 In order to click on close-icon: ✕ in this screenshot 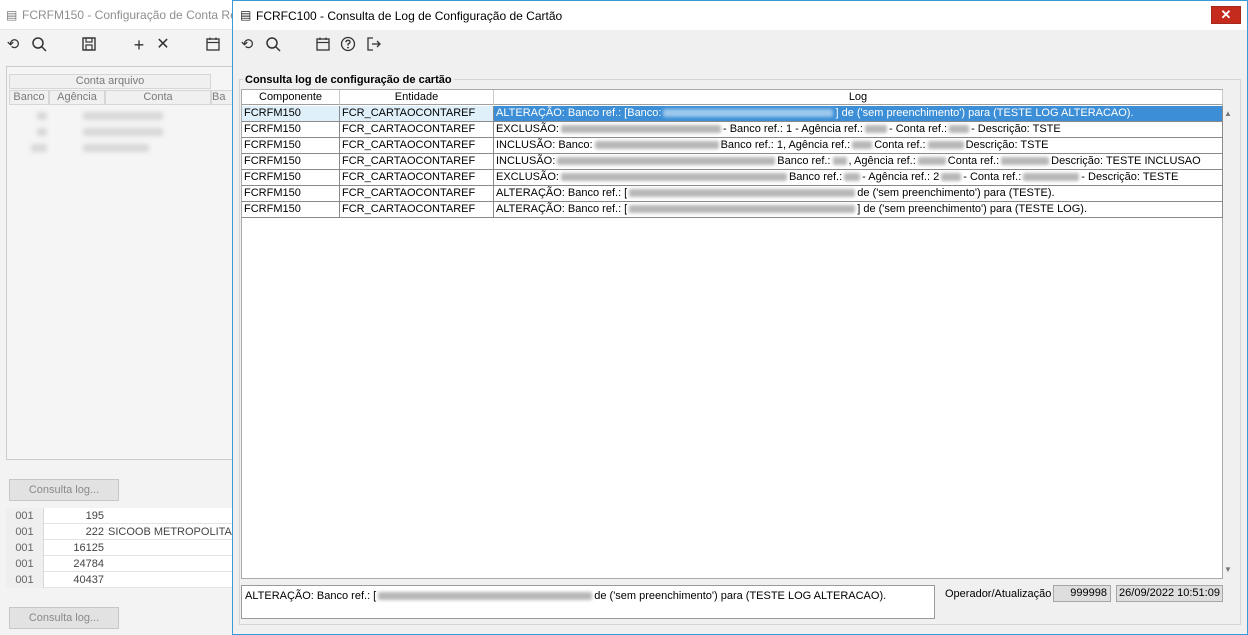, I will do `click(1226, 14)`.